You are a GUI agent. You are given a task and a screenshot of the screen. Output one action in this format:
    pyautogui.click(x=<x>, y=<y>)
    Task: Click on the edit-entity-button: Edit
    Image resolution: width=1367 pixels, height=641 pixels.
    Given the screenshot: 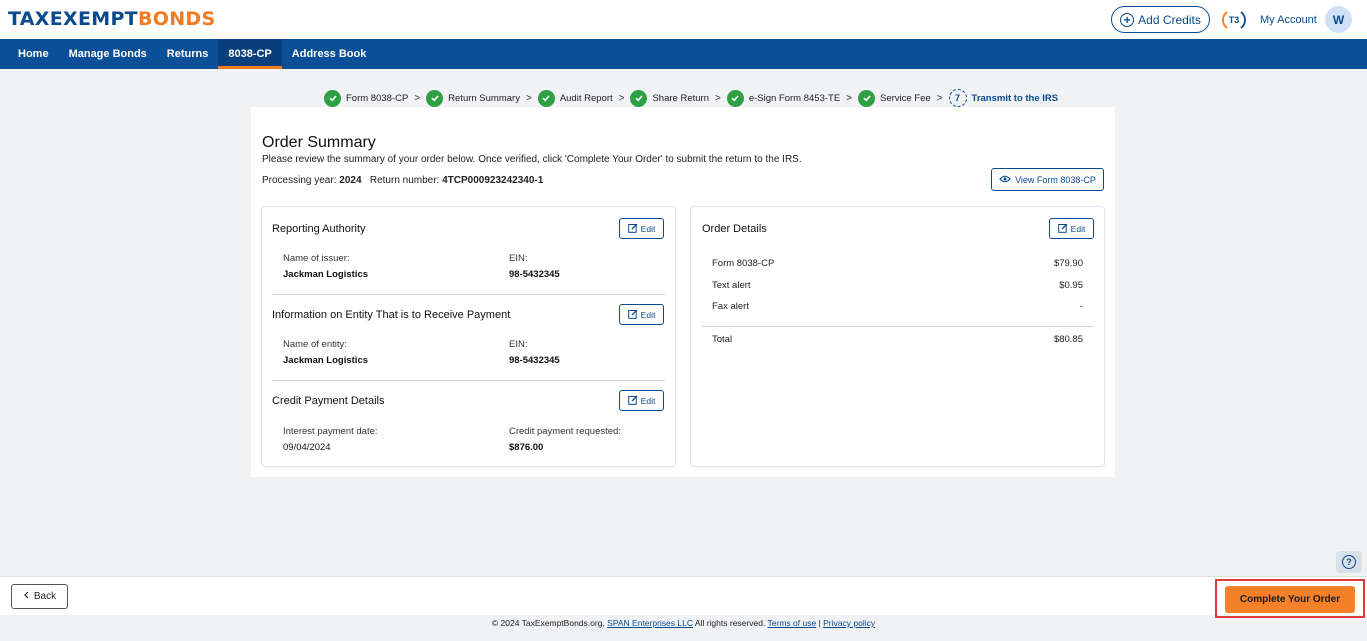 What is the action you would take?
    pyautogui.click(x=641, y=314)
    